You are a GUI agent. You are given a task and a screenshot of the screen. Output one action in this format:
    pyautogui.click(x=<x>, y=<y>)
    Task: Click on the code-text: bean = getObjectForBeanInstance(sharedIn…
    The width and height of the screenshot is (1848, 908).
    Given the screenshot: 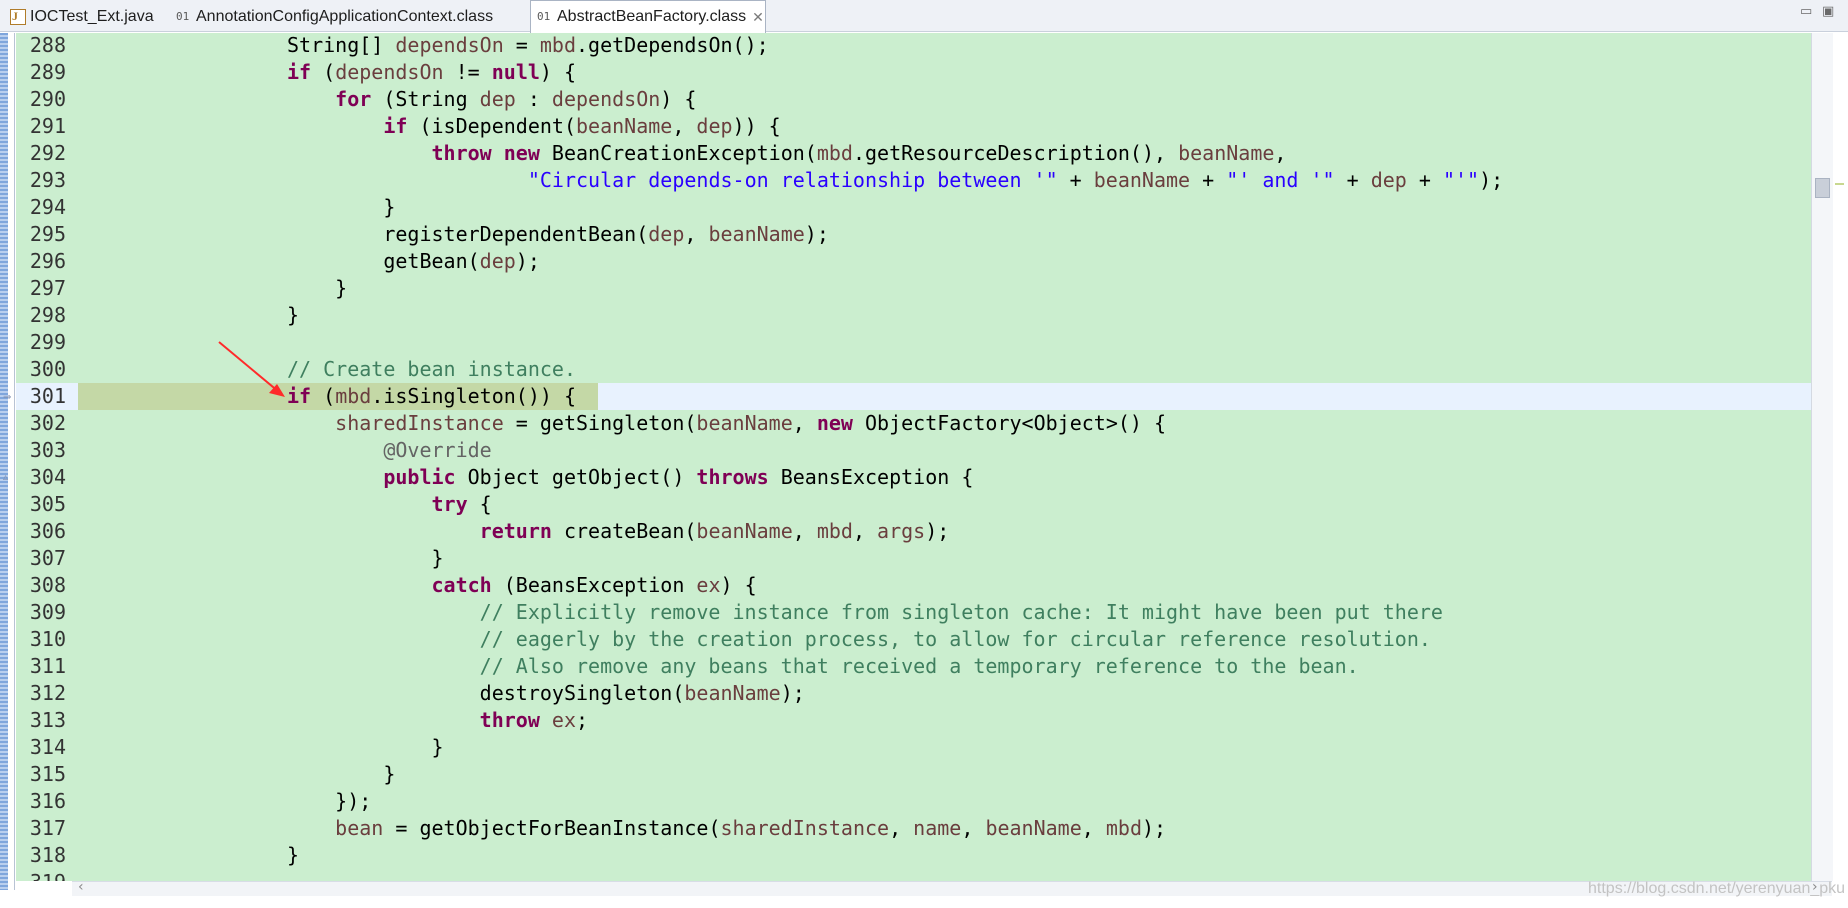 What is the action you would take?
    pyautogui.click(x=726, y=828)
    